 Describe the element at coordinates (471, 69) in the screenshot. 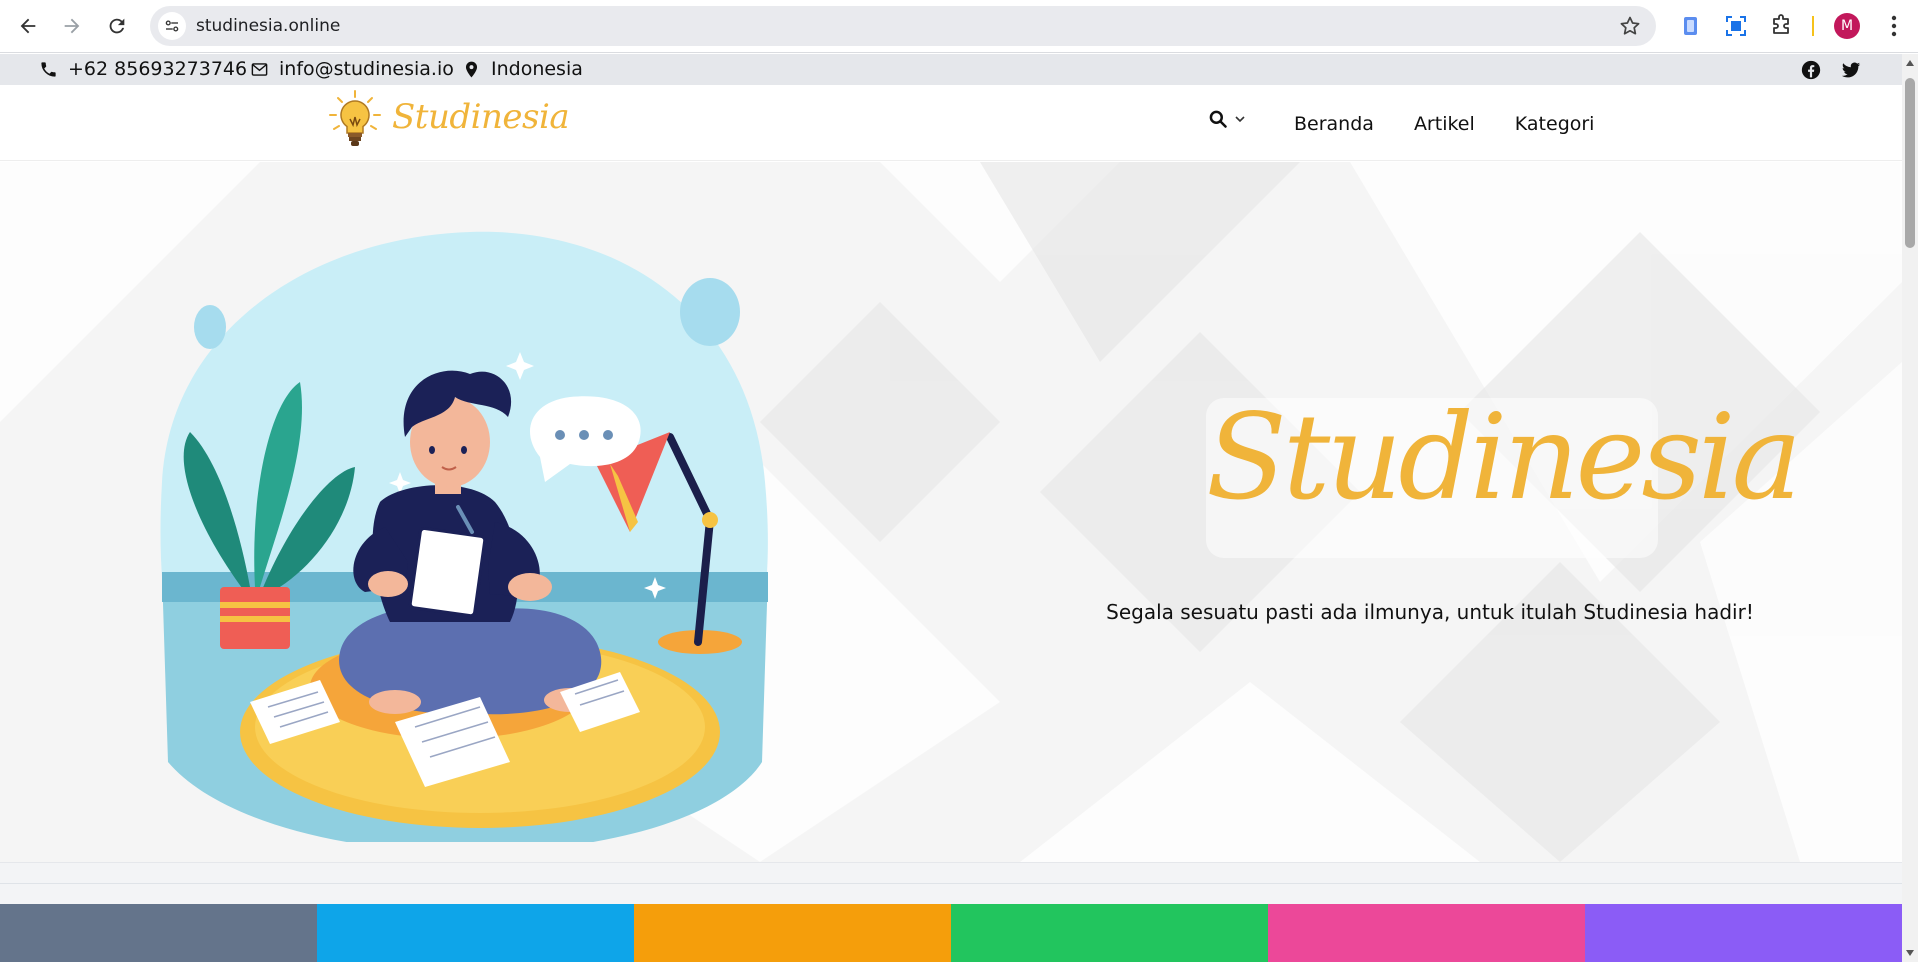

I see `map-pin-icon` at that location.